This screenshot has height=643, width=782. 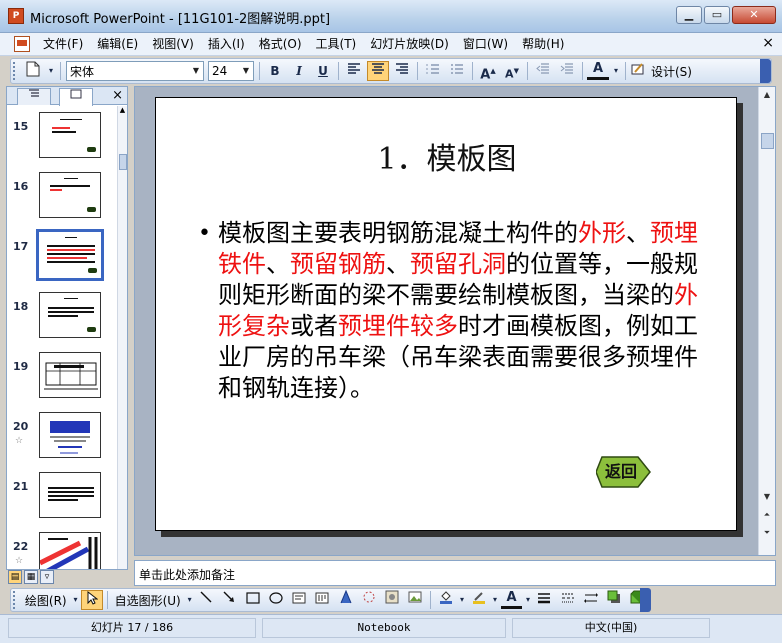 What do you see at coordinates (590, 600) in the screenshot?
I see `arrow-style-icon` at bounding box center [590, 600].